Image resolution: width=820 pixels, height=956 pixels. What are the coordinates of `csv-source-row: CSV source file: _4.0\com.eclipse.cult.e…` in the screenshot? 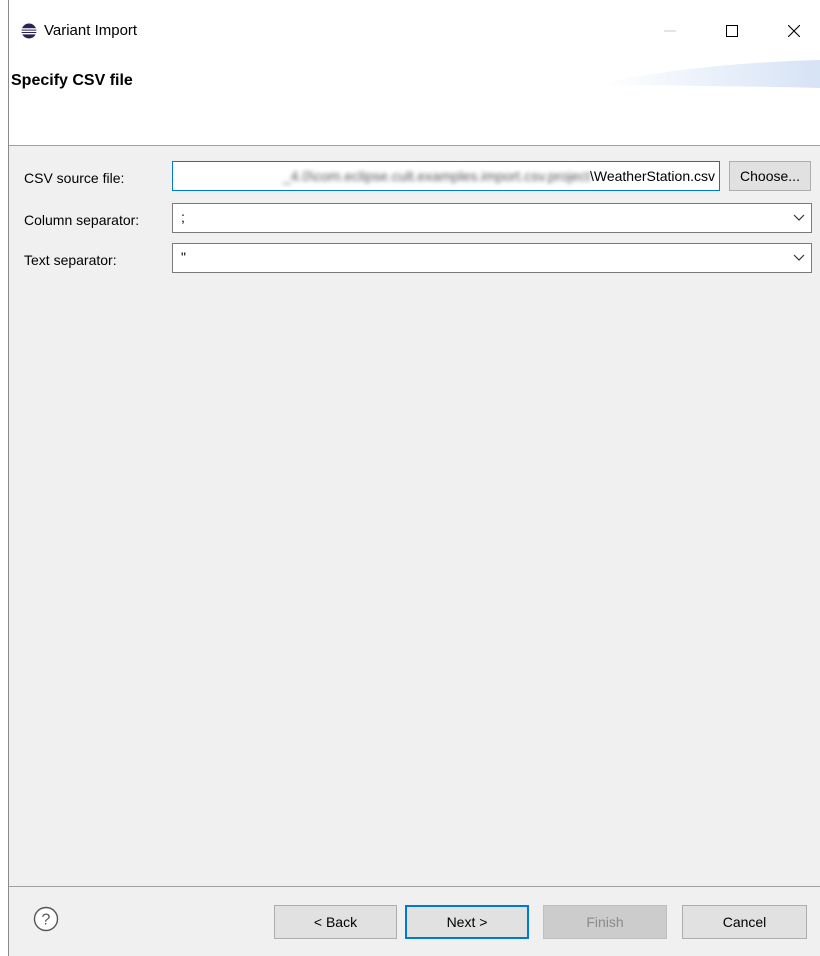 It's located at (414, 178).